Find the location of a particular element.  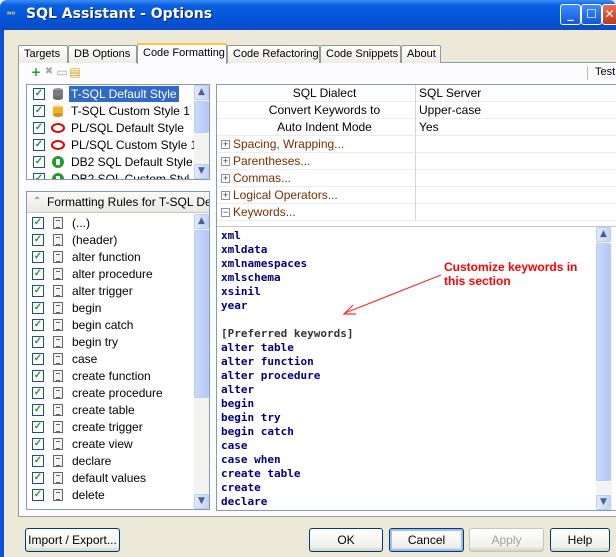

rule-item: ✓ (...) is located at coordinates (111, 223).